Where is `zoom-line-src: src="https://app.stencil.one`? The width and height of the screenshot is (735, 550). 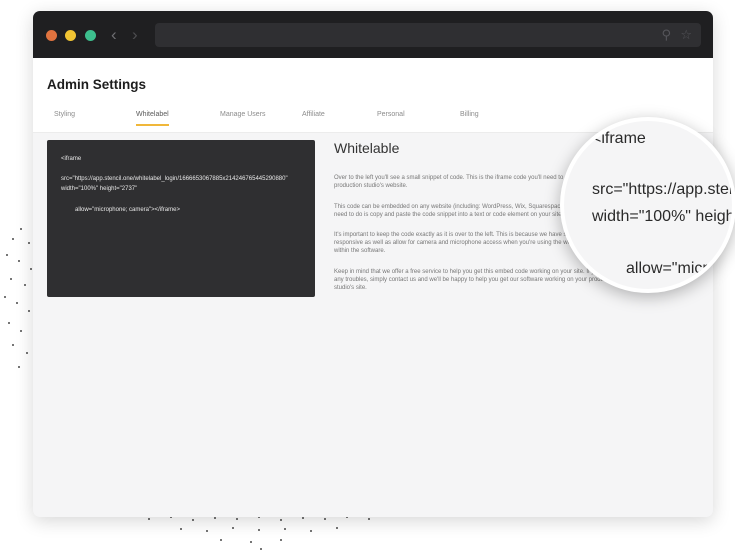 zoom-line-src: src="https://app.stencil.one is located at coordinates (663, 189).